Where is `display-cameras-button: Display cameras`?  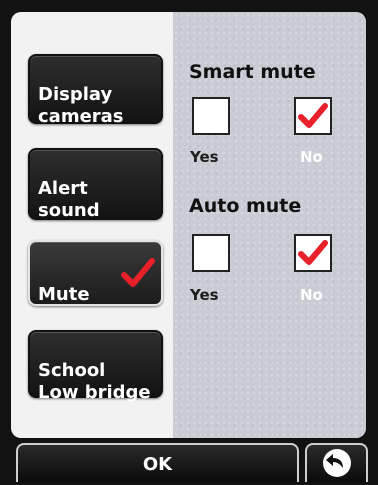 display-cameras-button: Display cameras is located at coordinates (95, 90).